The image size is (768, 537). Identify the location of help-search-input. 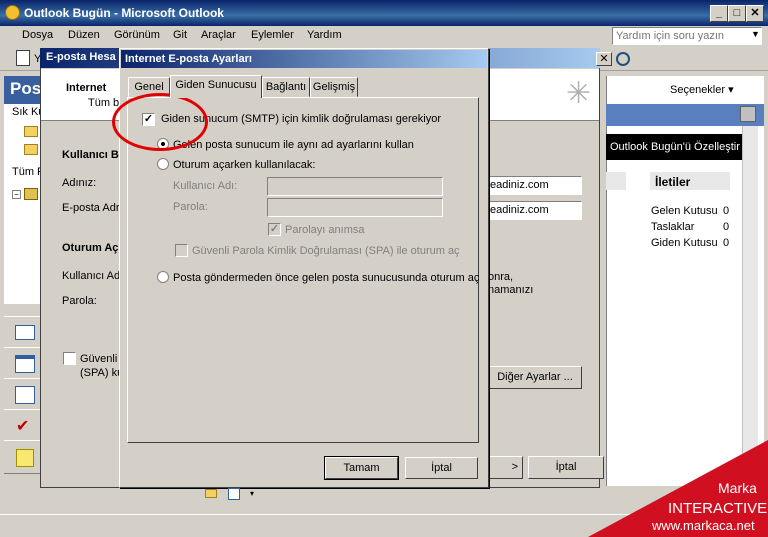
(687, 36).